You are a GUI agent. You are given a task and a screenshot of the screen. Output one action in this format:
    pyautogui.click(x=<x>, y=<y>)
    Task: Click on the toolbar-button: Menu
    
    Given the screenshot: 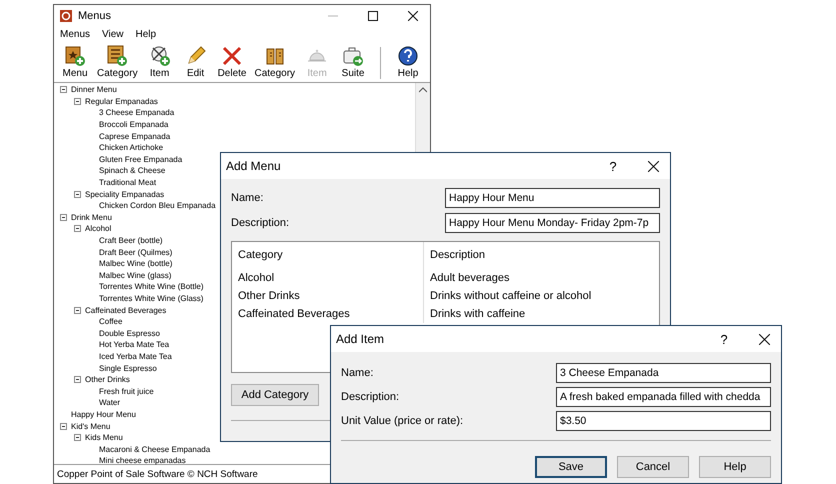 What is the action you would take?
    pyautogui.click(x=75, y=61)
    